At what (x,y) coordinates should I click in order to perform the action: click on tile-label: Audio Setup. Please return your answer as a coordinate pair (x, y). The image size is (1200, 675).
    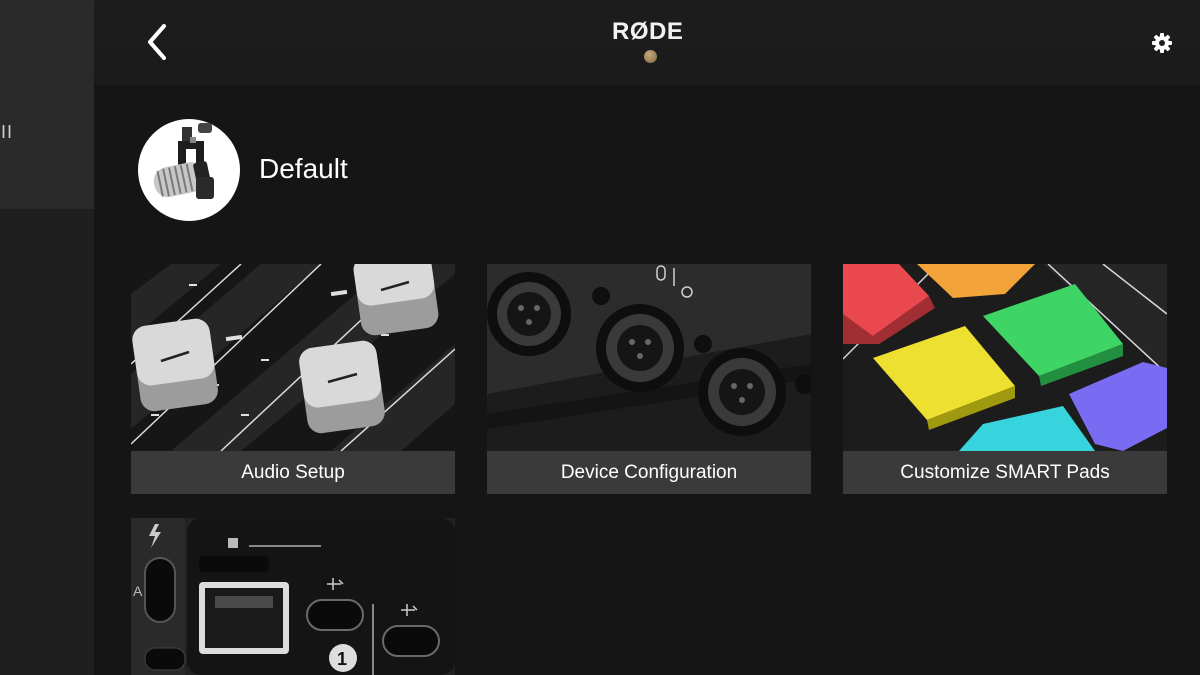
    Looking at the image, I should click on (293, 472).